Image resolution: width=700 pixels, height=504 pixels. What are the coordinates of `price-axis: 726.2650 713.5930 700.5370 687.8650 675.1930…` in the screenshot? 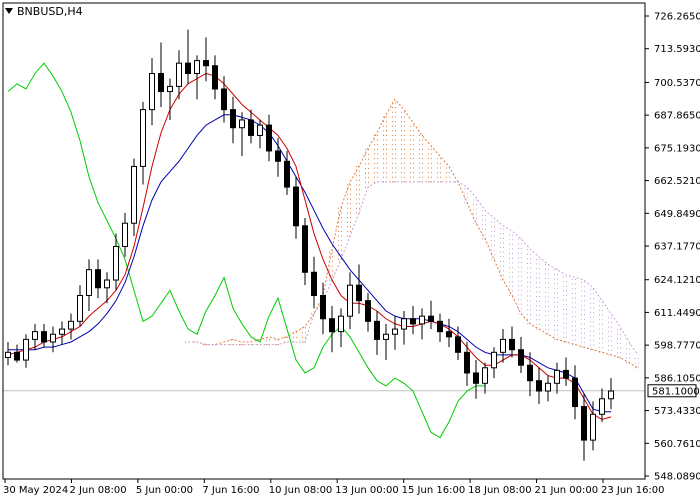 It's located at (672, 247).